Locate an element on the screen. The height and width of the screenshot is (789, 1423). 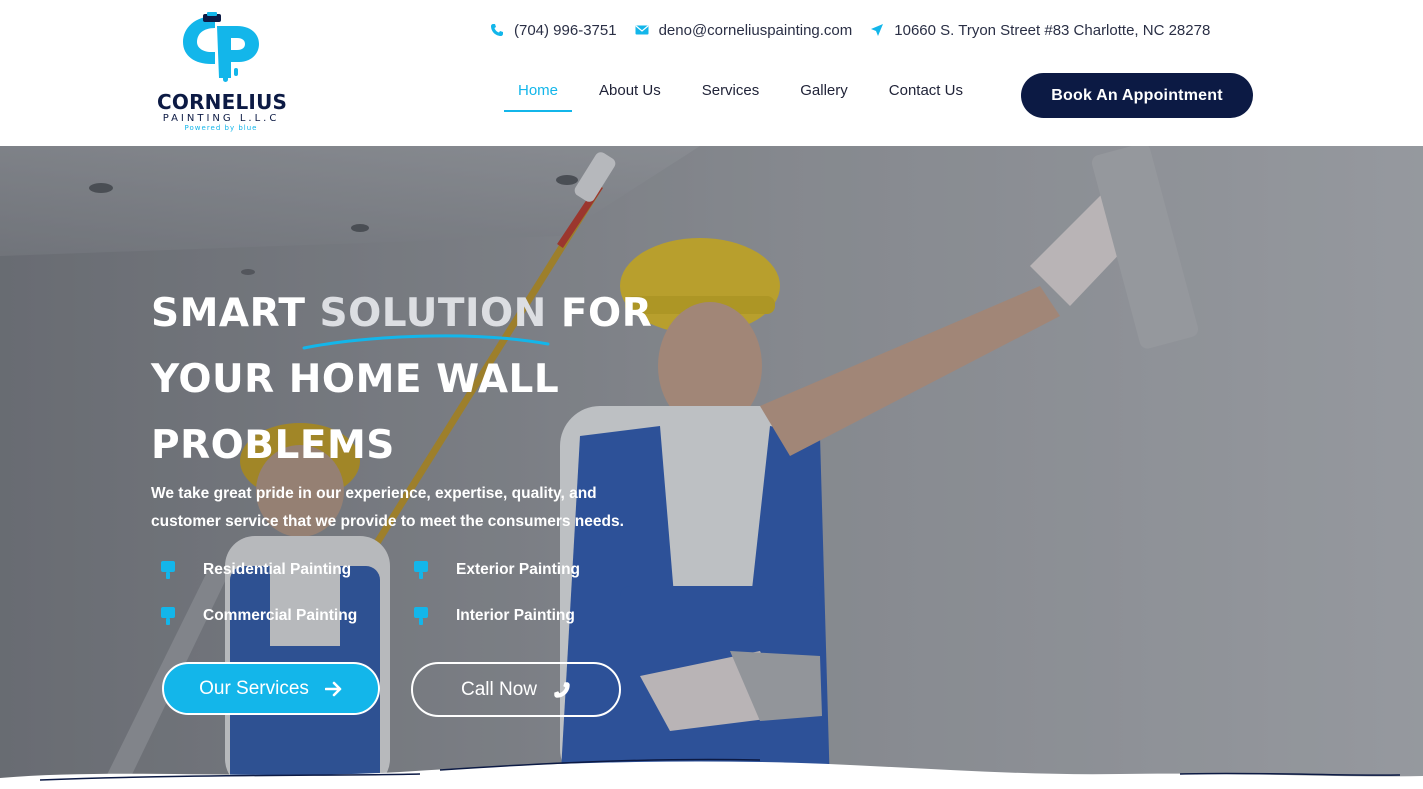
feature-label: Interior Painting is located at coordinates (515, 615).